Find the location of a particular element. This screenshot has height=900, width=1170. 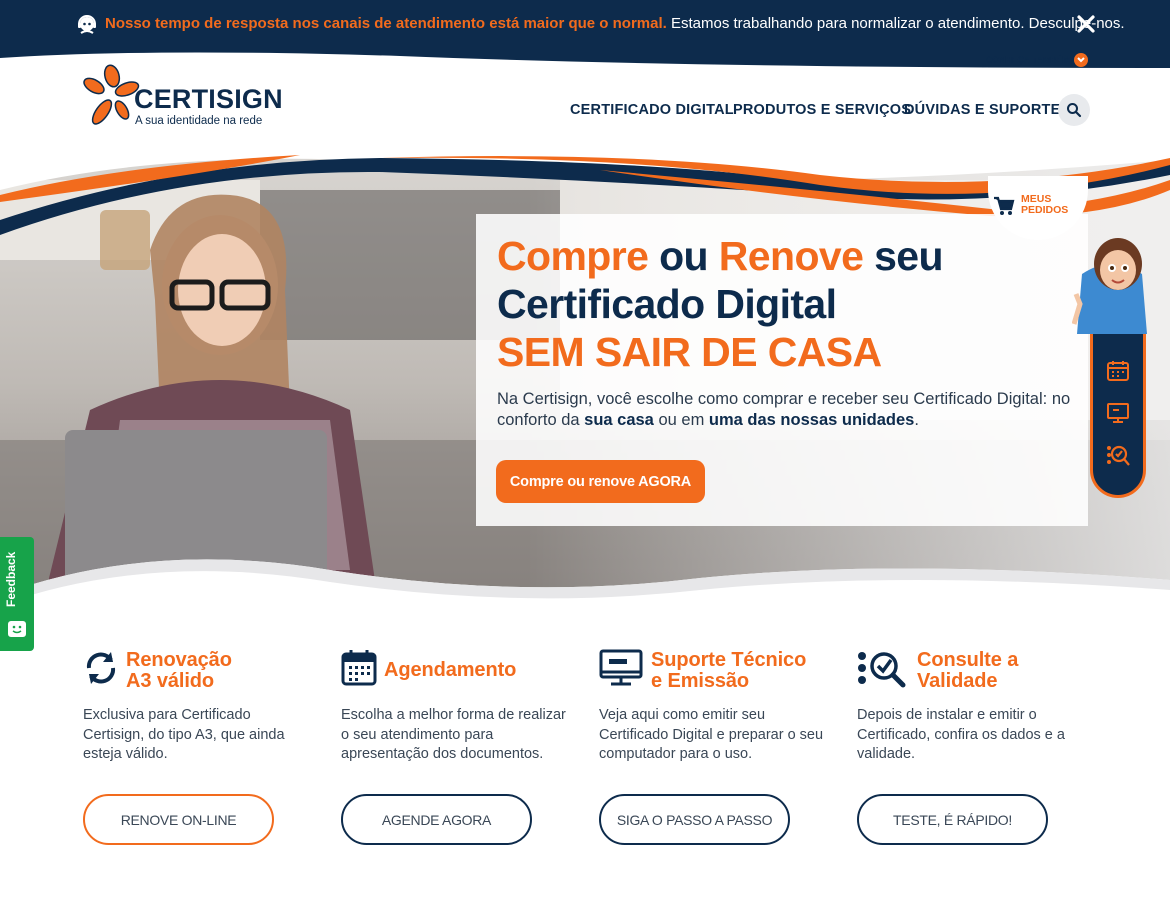

logo-mark-icon is located at coordinates (111, 94).